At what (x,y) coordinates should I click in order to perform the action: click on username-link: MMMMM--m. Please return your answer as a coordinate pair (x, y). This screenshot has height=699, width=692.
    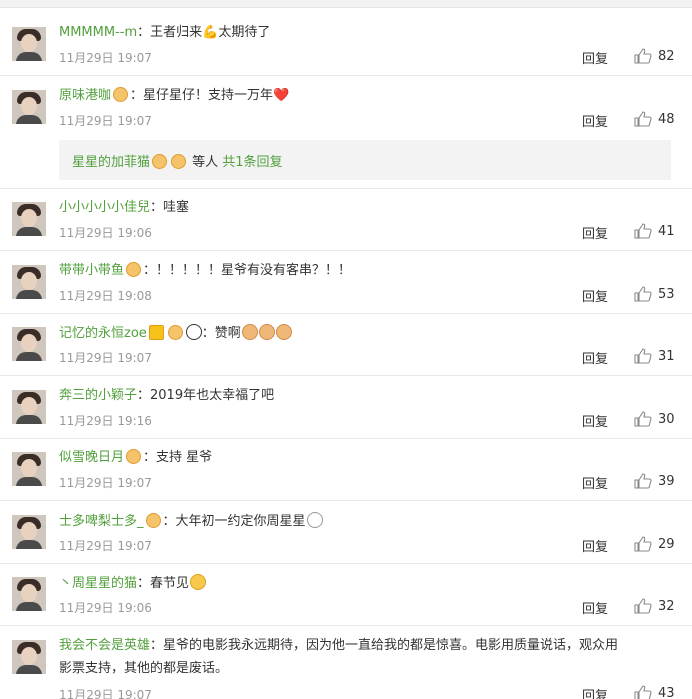
    Looking at the image, I should click on (98, 32).